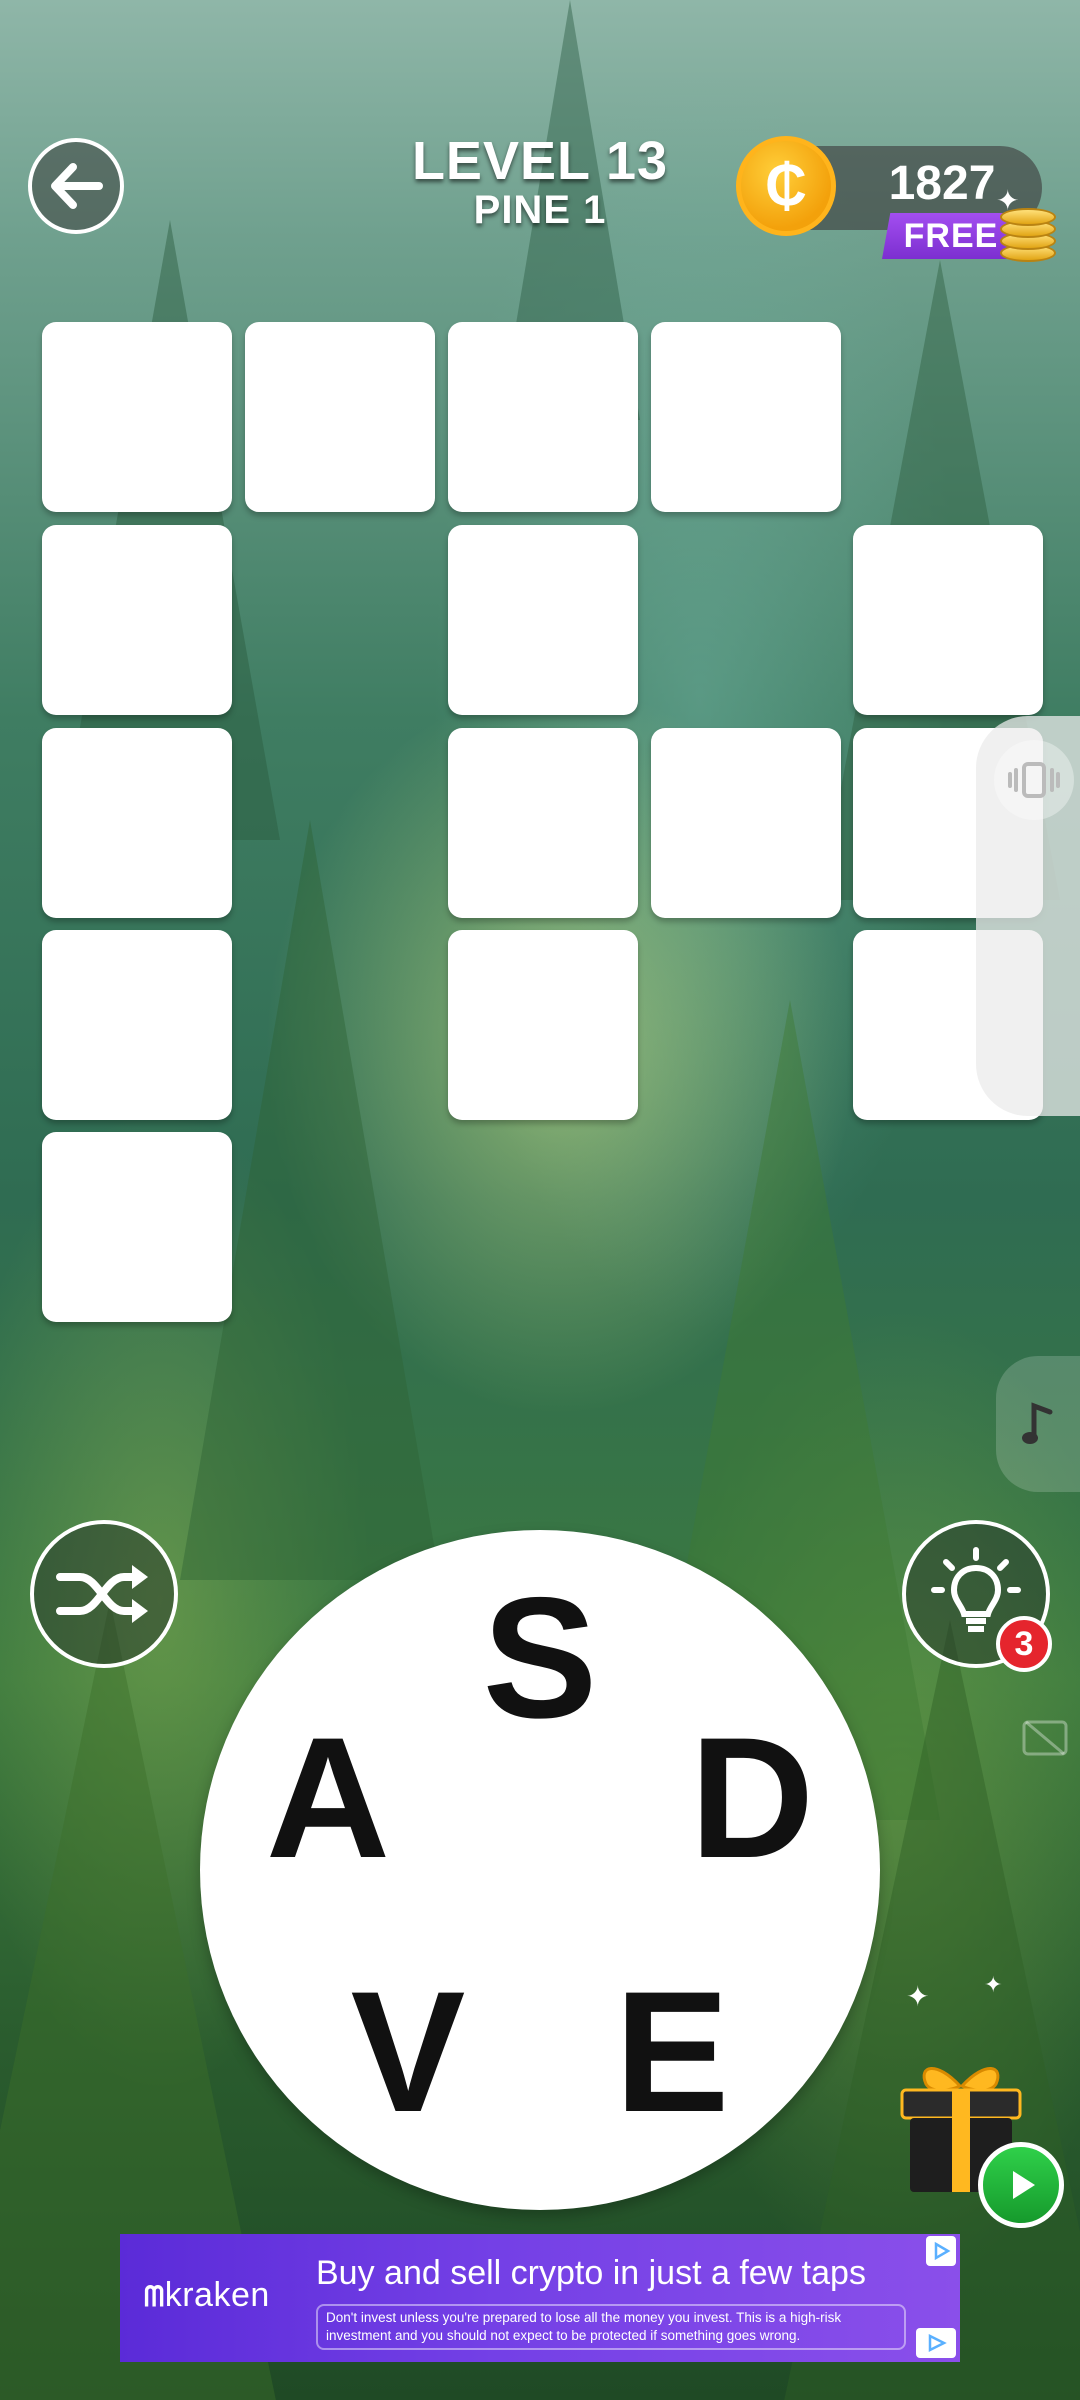  Describe the element at coordinates (217, 2295) in the screenshot. I see `ad-brand-name: kraken` at that location.